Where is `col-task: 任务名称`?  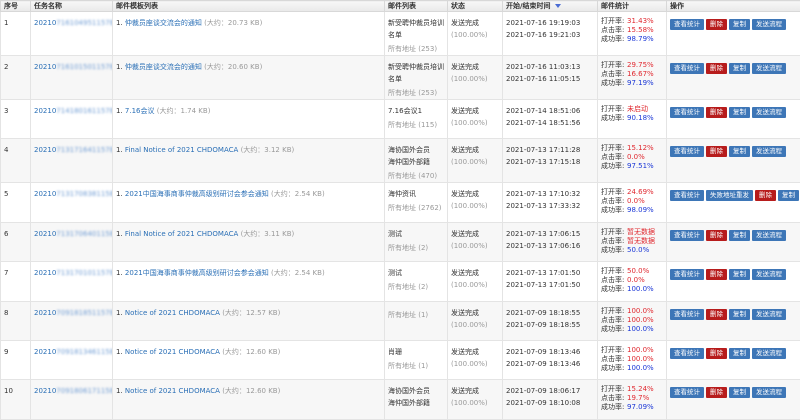
col-task: 任务名称 is located at coordinates (72, 6).